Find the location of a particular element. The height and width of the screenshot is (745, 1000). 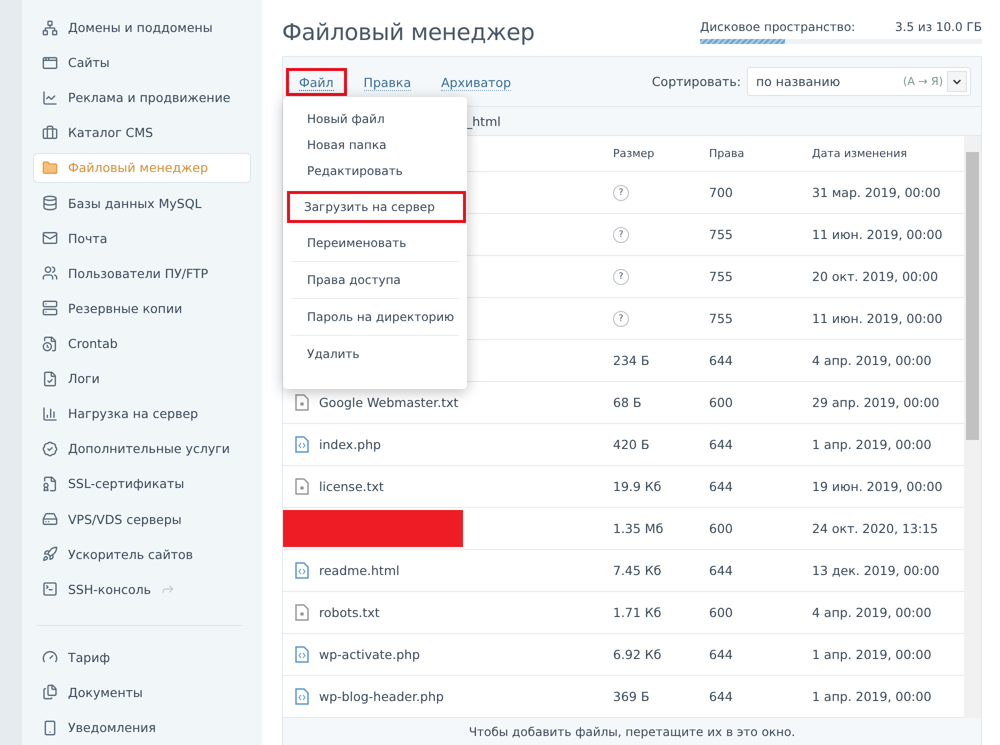

file-row: license.txt 19.9 Кб 644 19 июн. 2019, 00:00 is located at coordinates (623, 487).